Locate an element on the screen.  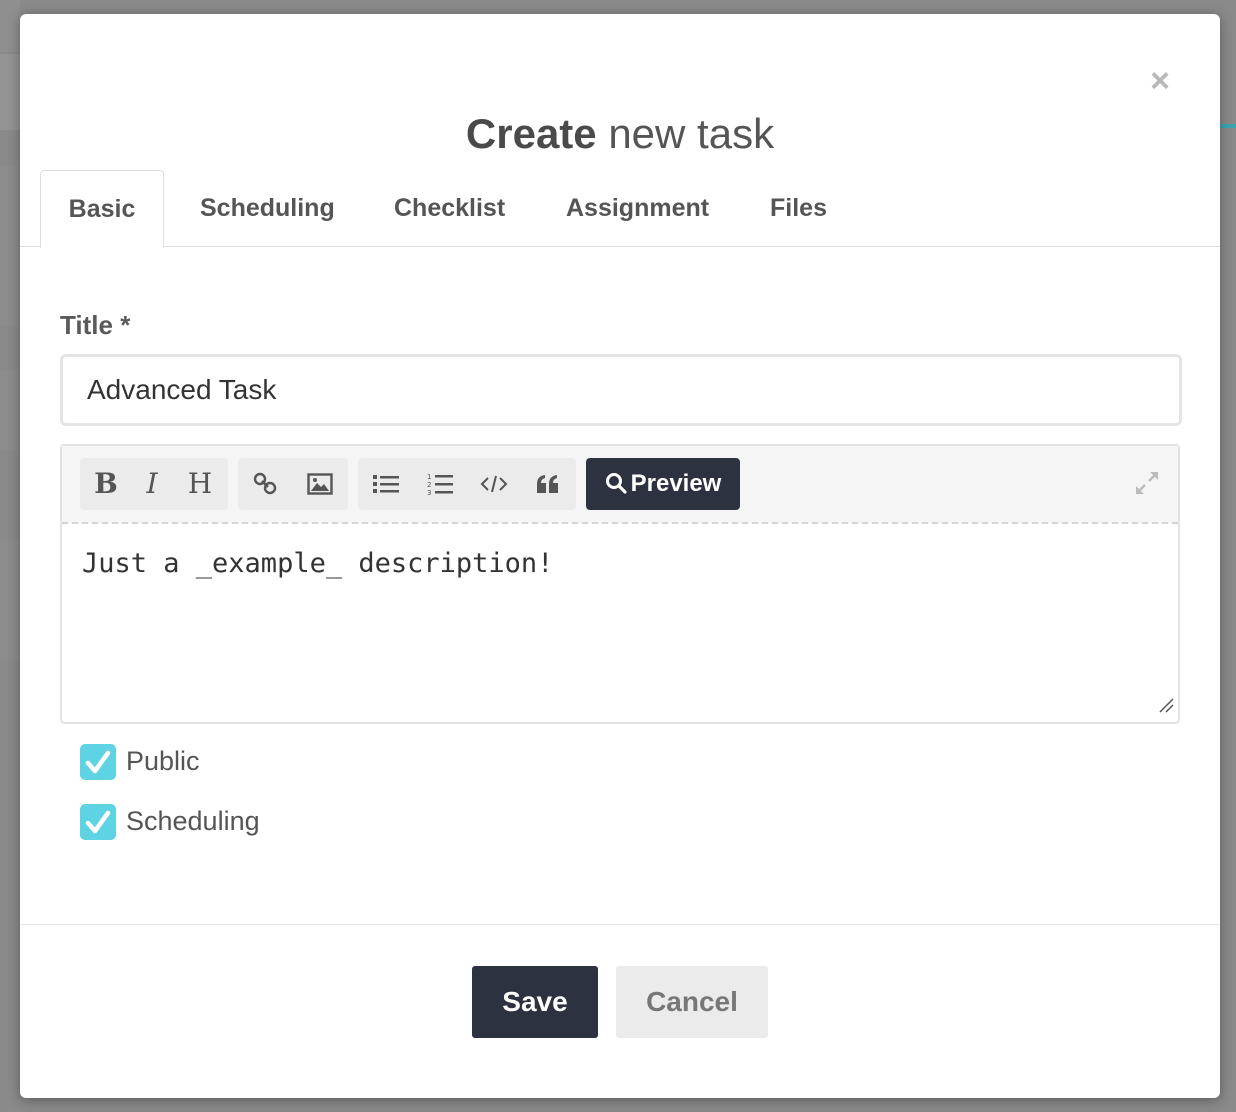
public-label: Public is located at coordinates (163, 761).